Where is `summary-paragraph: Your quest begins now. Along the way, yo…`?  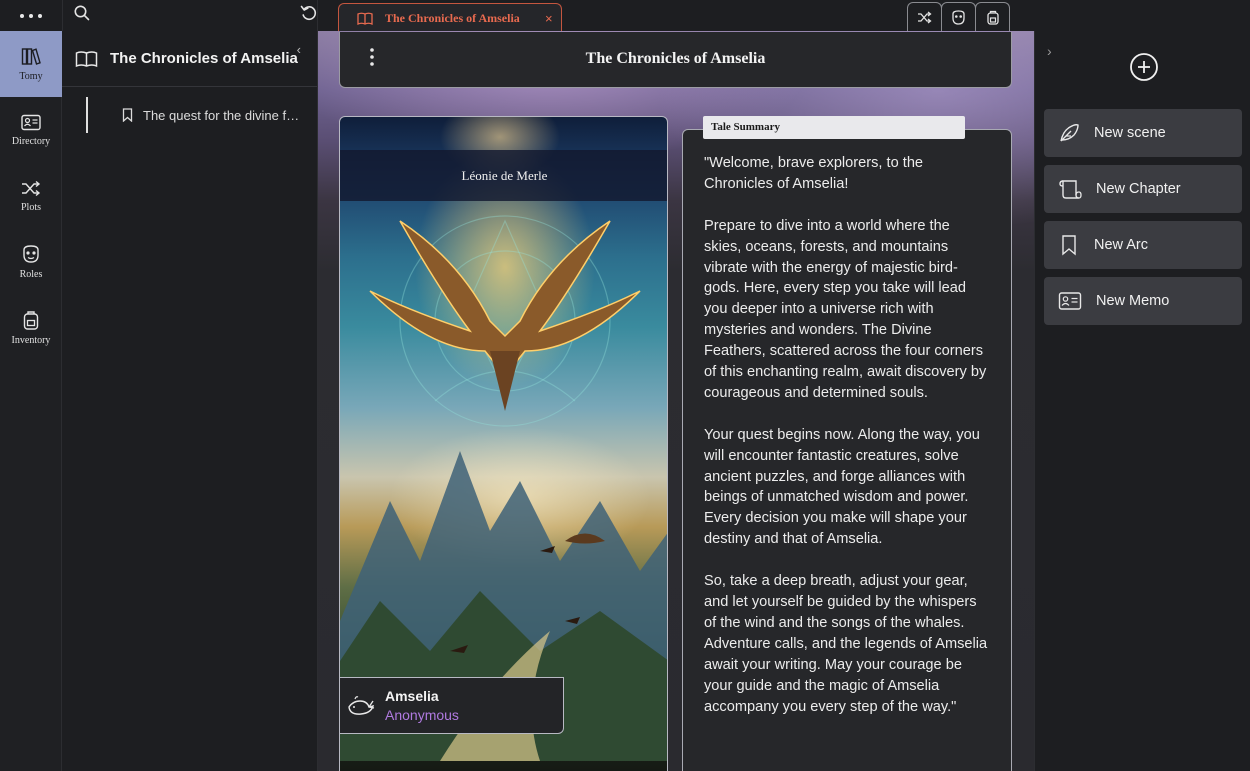
summary-paragraph: Your quest begins now. Along the way, yo… is located at coordinates (842, 487).